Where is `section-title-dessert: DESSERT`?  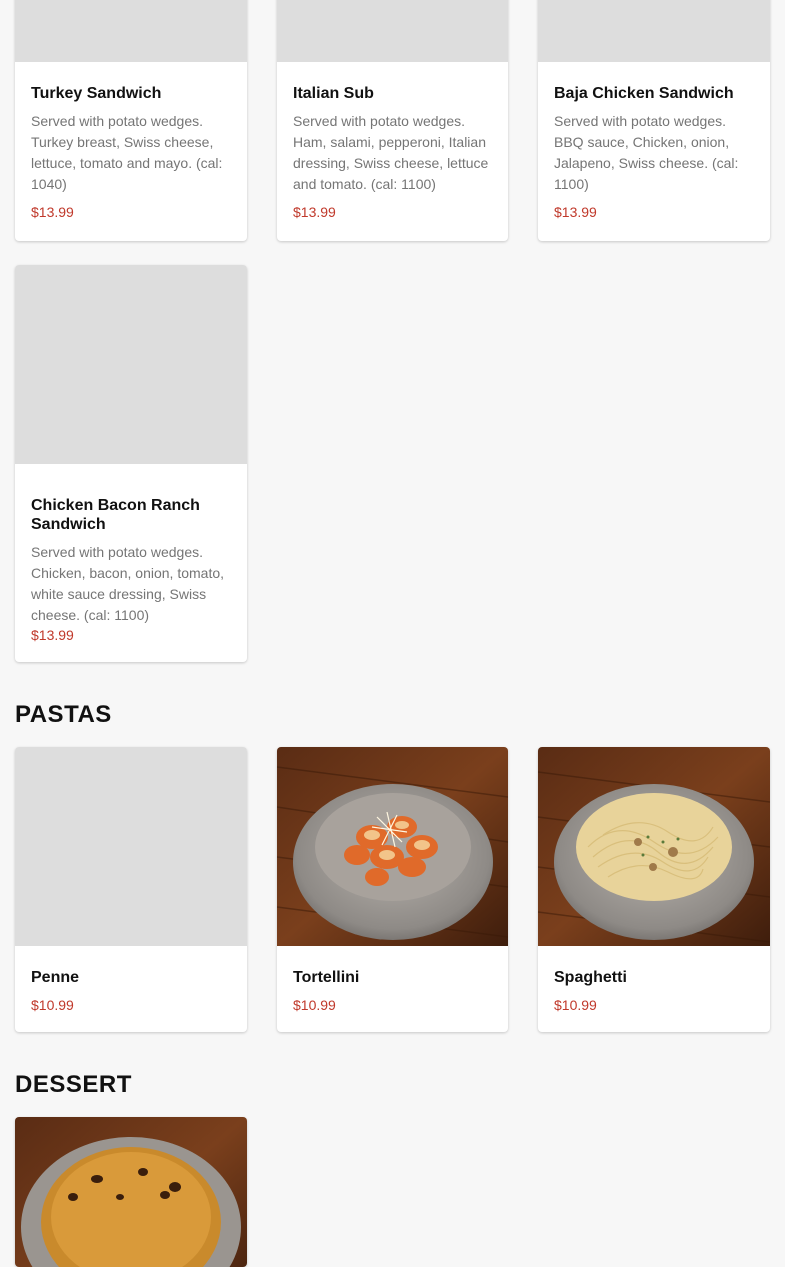
section-title-dessert: DESSERT is located at coordinates (73, 1084).